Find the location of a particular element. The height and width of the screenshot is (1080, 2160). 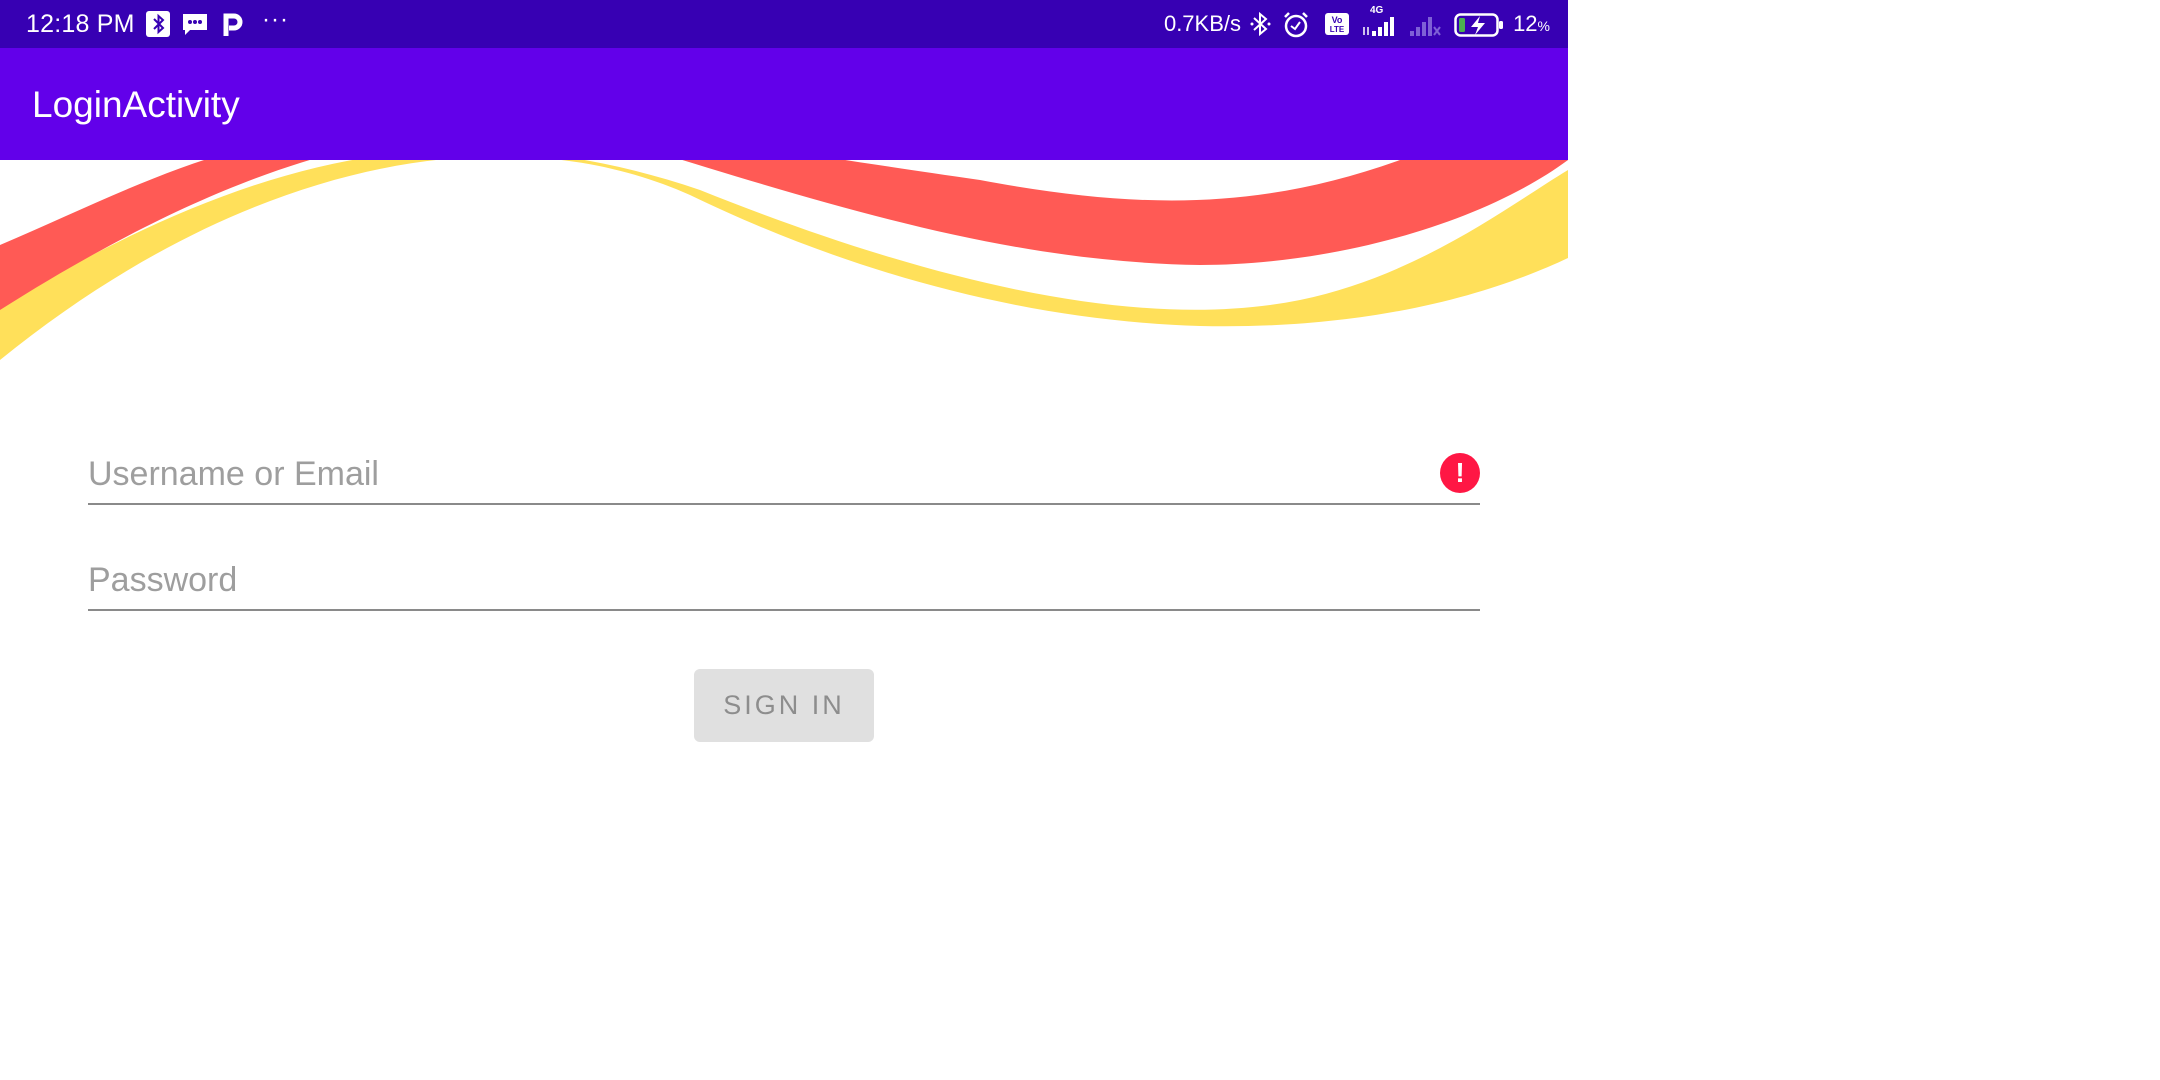

error-icon: ! is located at coordinates (1460, 473).